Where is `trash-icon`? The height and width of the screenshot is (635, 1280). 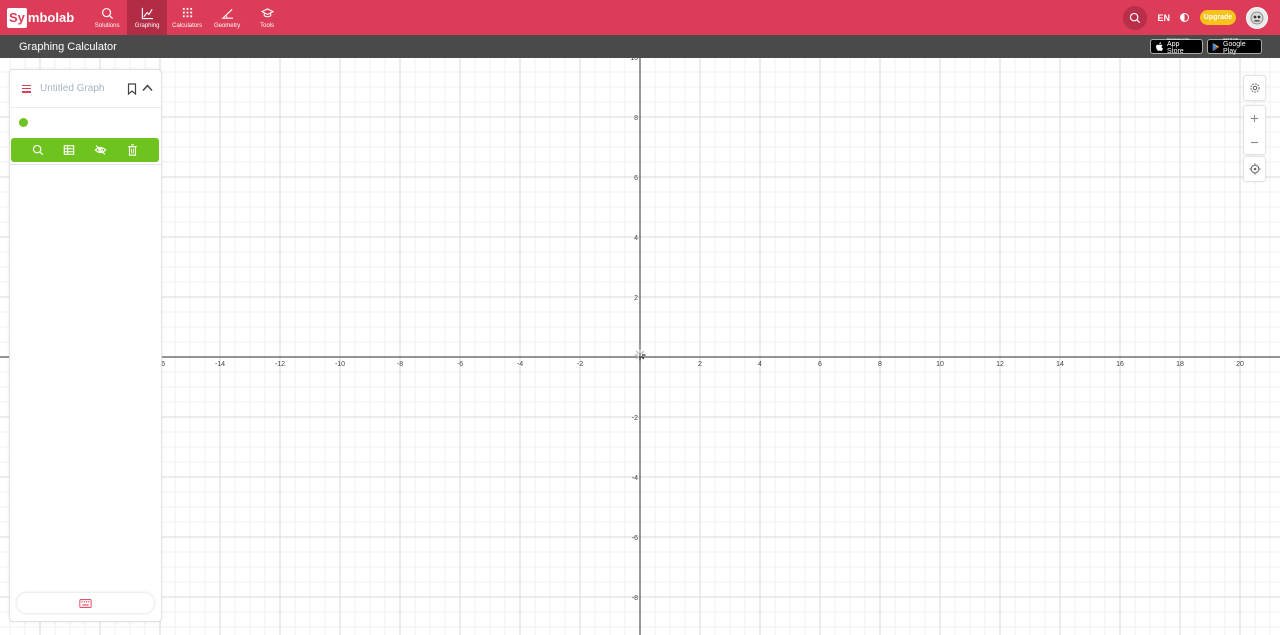
trash-icon is located at coordinates (132, 150).